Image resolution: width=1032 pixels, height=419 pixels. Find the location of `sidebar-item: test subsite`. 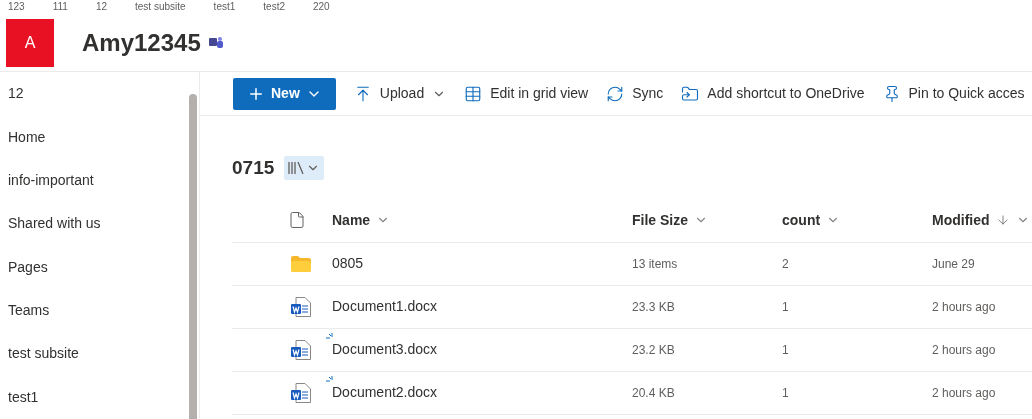

sidebar-item: test subsite is located at coordinates (99, 354).